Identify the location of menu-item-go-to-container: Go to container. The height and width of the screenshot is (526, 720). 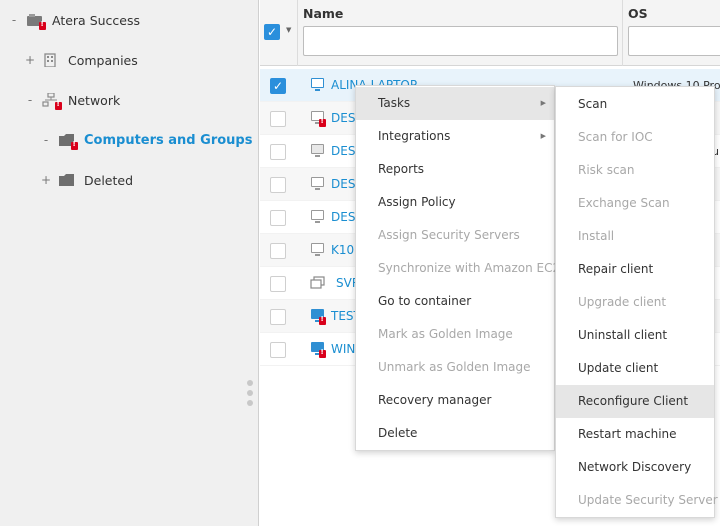
(455, 301).